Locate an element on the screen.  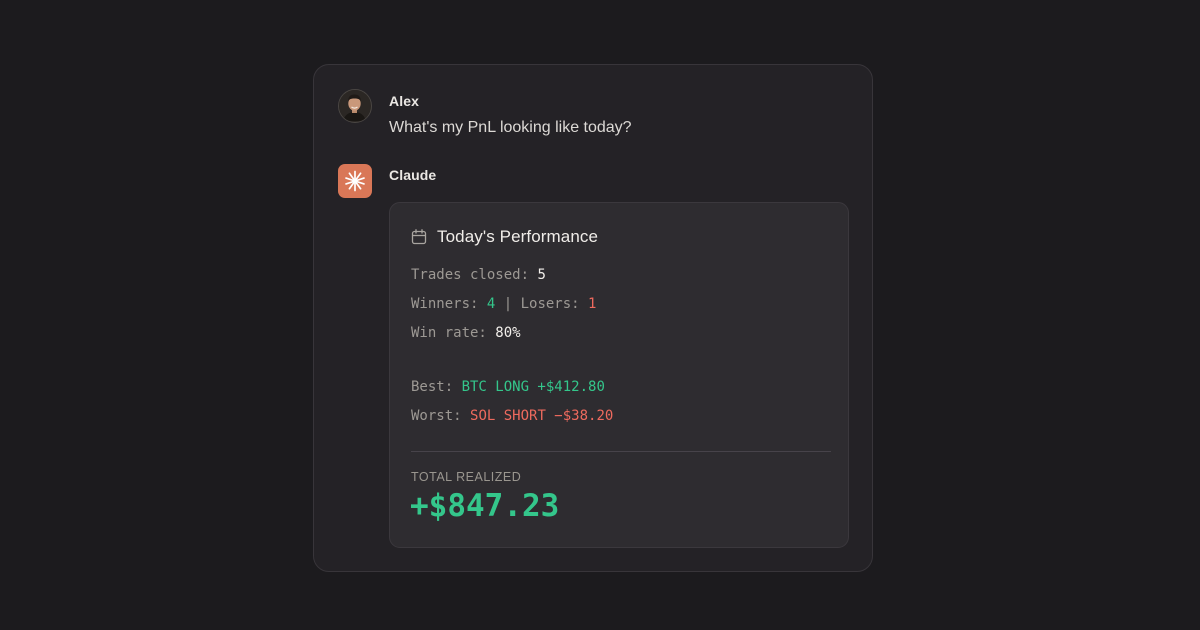
win-rate-label: Win rate: is located at coordinates (453, 333).